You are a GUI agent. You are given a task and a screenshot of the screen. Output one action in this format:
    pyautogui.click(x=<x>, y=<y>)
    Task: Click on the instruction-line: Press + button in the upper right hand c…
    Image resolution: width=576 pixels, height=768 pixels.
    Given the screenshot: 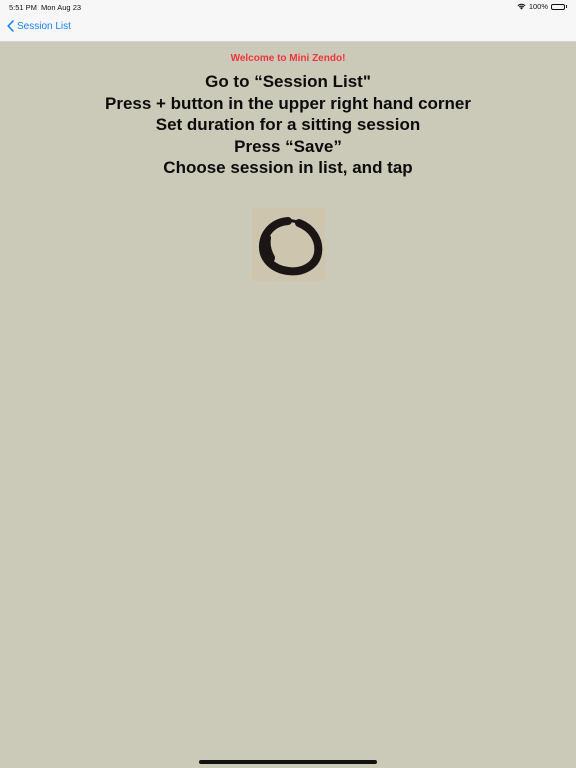 What is the action you would take?
    pyautogui.click(x=287, y=103)
    